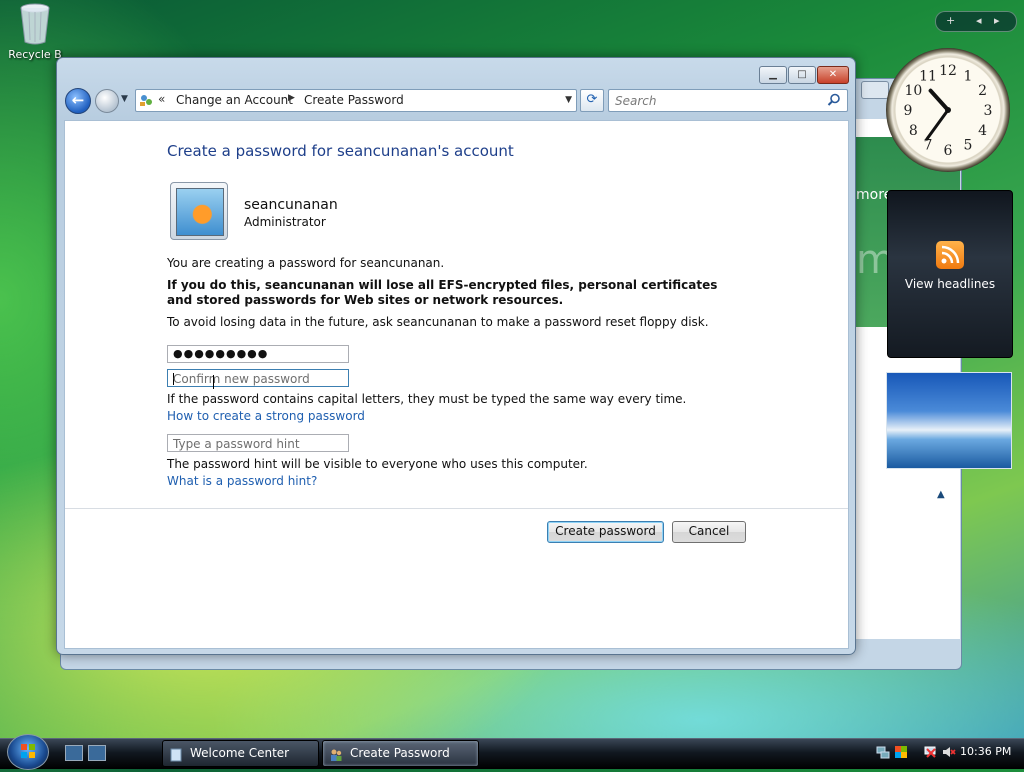 This screenshot has height=772, width=1024. What do you see at coordinates (913, 91) in the screenshot?
I see `clock-numeral: 10` at bounding box center [913, 91].